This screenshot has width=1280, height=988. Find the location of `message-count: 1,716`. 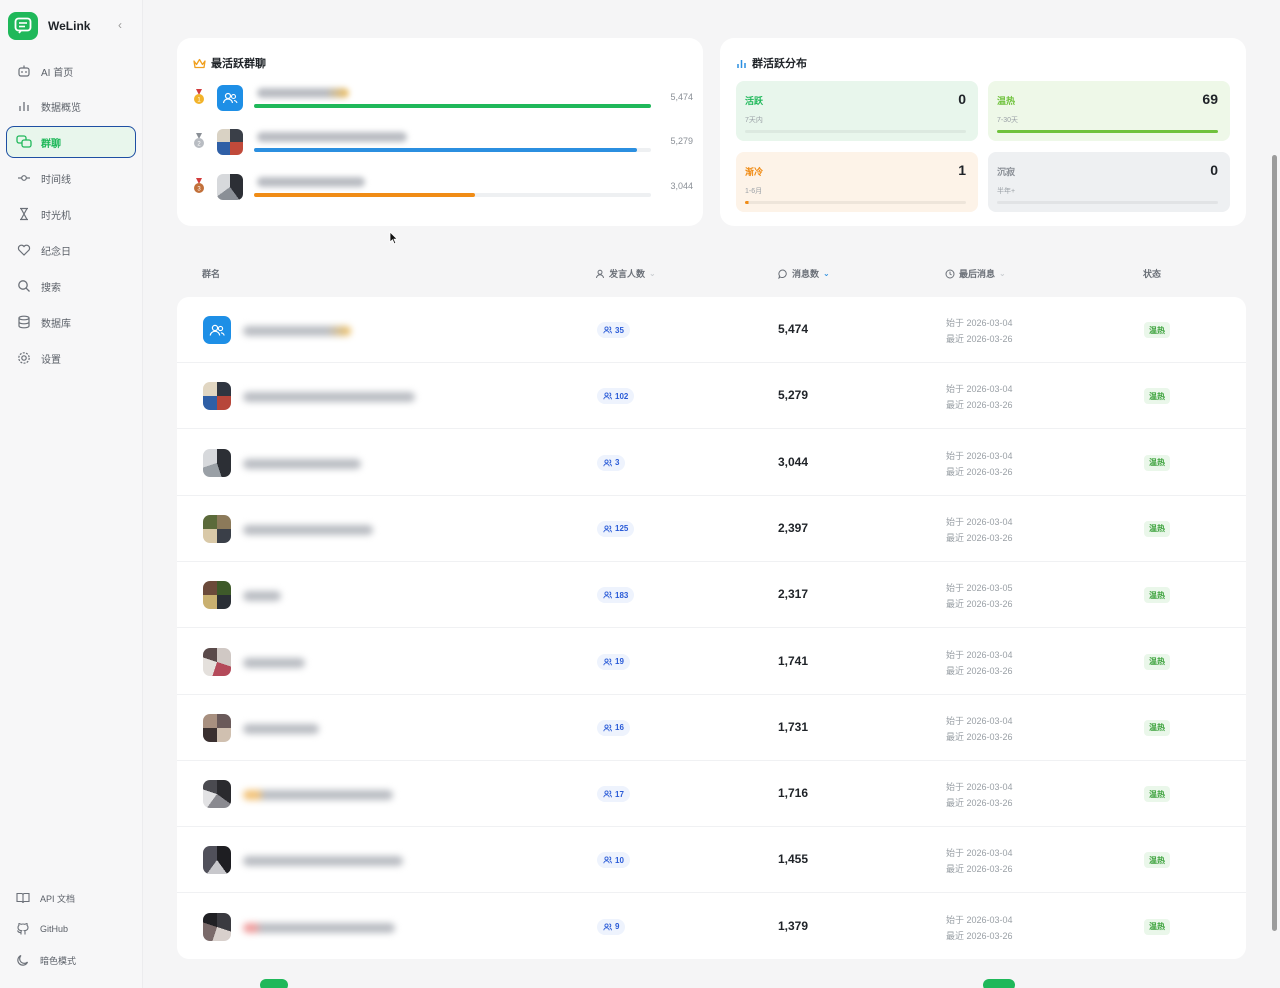

message-count: 1,716 is located at coordinates (793, 793).